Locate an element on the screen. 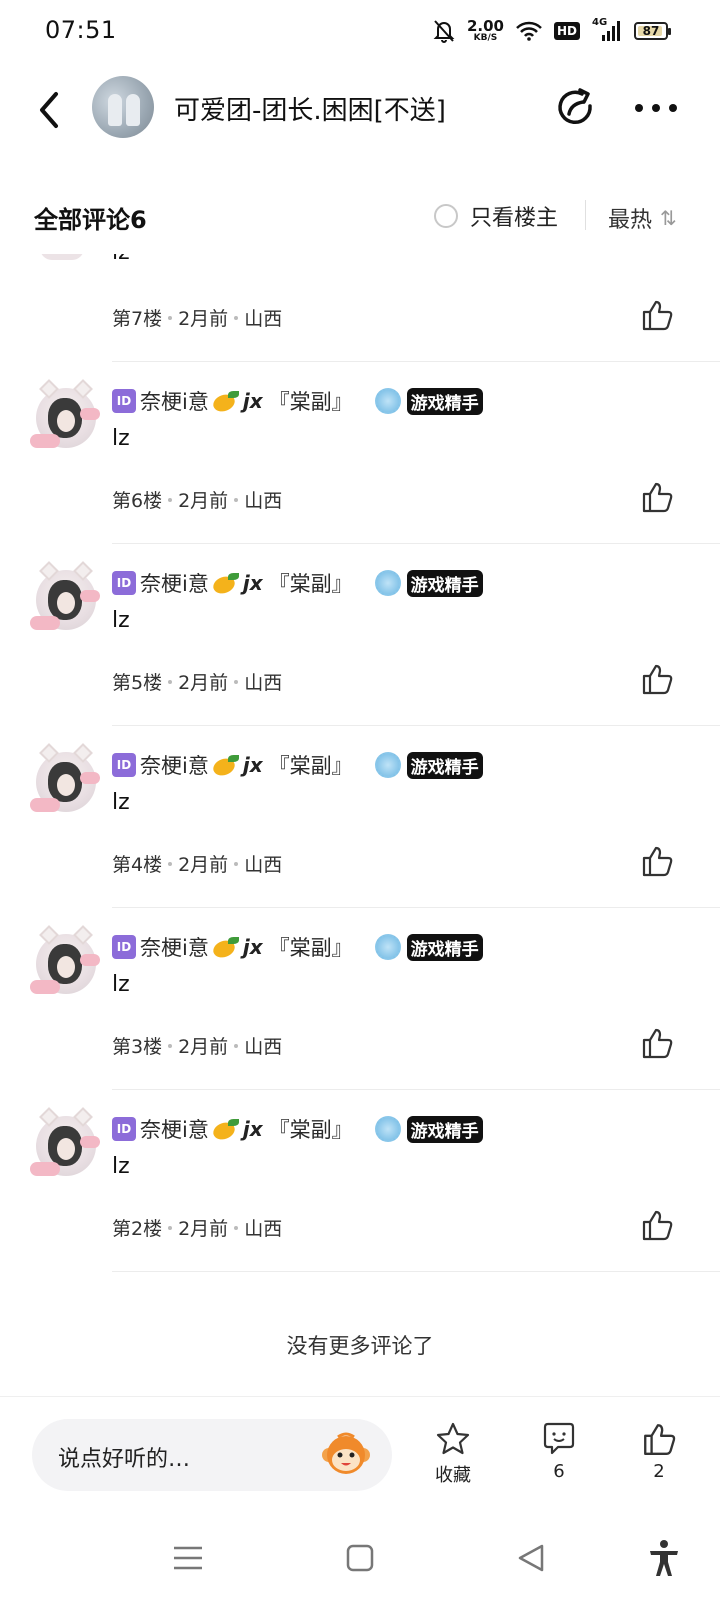 This screenshot has height=1600, width=720. back-icon is located at coordinates (50, 110).